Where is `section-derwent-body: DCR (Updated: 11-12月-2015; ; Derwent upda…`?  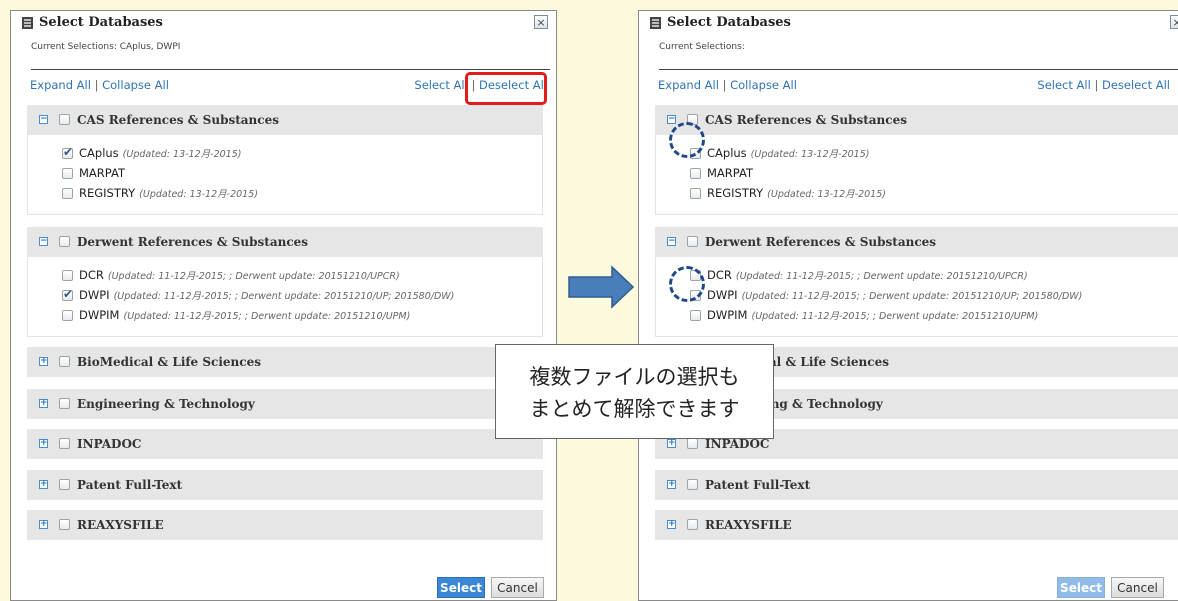
section-derwent-body: DCR (Updated: 11-12月-2015; ; Derwent upda… is located at coordinates (916, 297).